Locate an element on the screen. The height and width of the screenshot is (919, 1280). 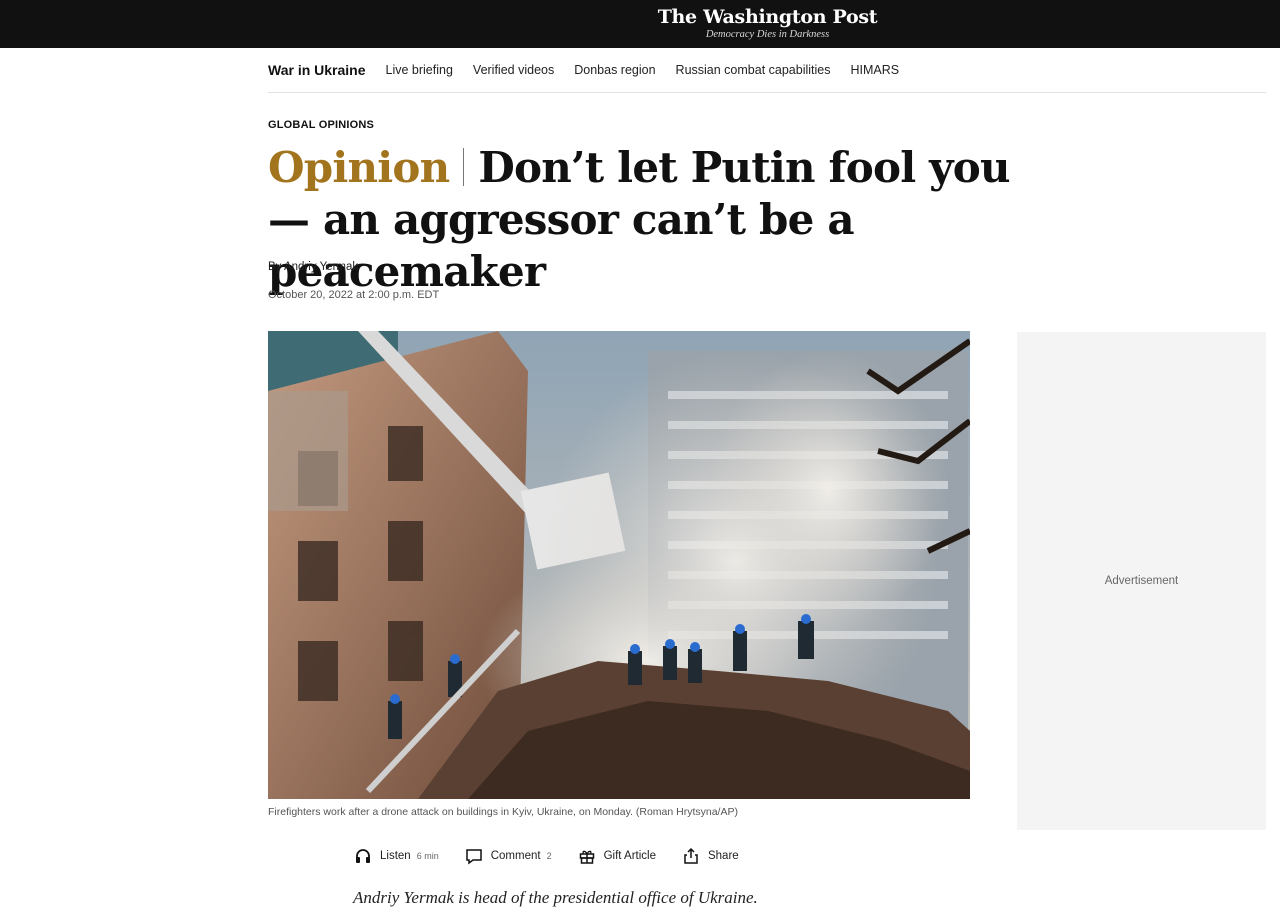
advertisement: Advertisement is located at coordinates (1141, 581).